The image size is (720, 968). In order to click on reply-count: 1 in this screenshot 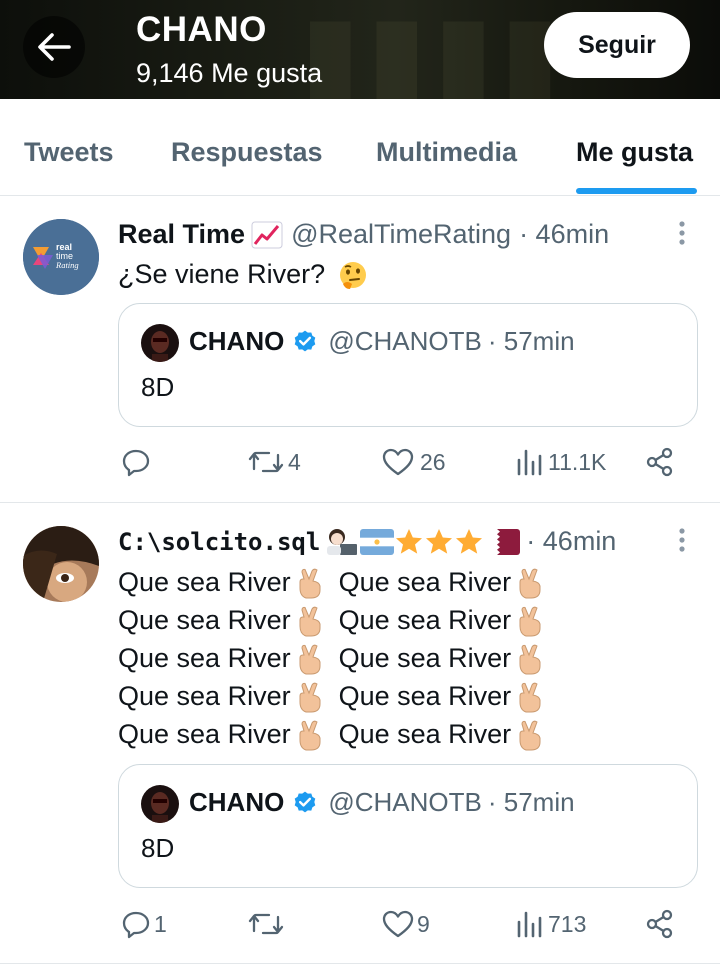, I will do `click(160, 923)`.